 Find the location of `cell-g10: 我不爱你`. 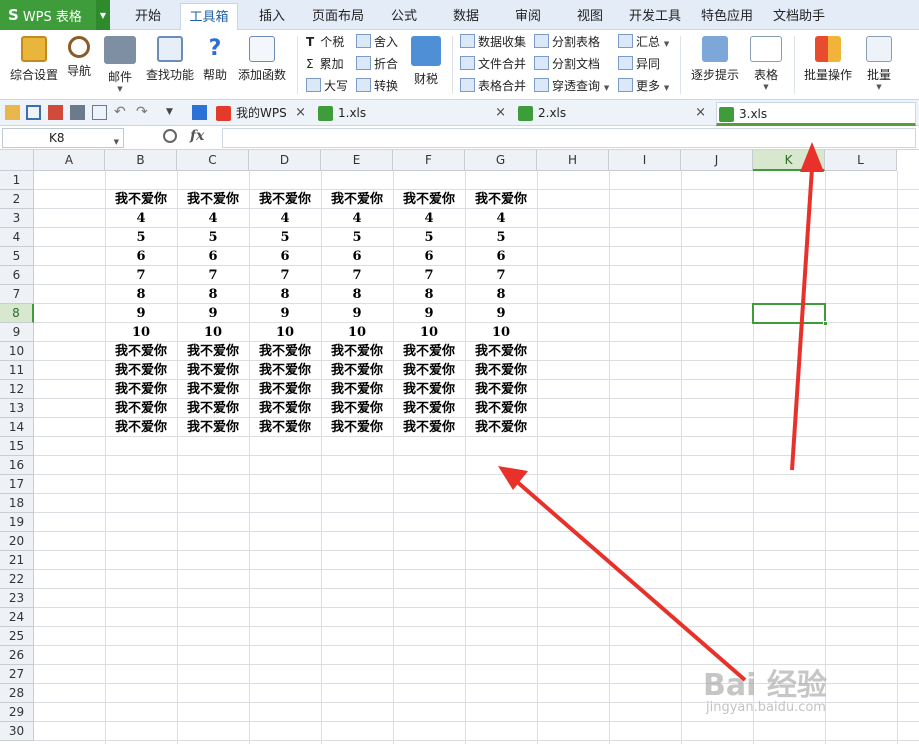

cell-g10: 我不爱你 is located at coordinates (501, 351).